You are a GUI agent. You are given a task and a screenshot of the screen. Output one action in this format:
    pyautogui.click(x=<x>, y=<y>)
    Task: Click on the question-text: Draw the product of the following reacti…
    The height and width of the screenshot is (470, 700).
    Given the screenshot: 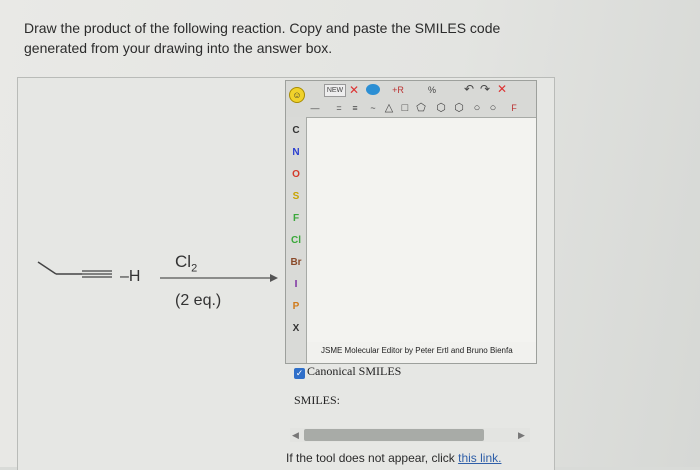 What is the action you would take?
    pyautogui.click(x=262, y=38)
    